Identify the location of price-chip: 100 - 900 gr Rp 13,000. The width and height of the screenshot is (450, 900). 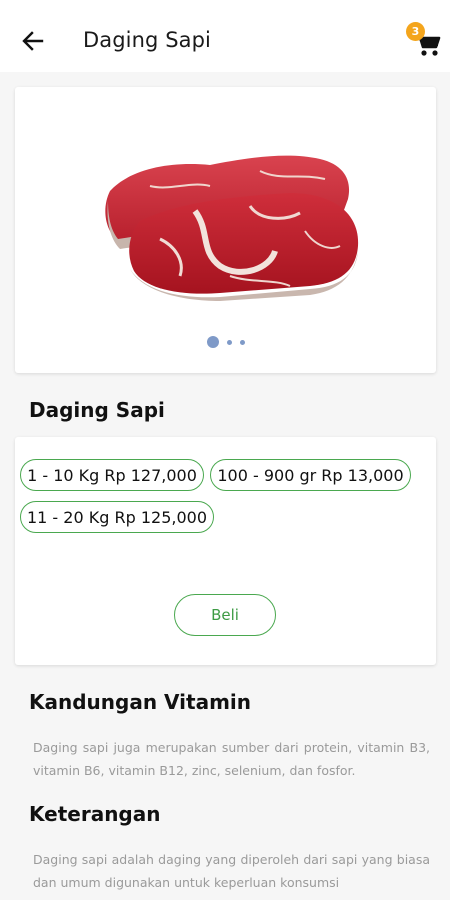
(310, 475).